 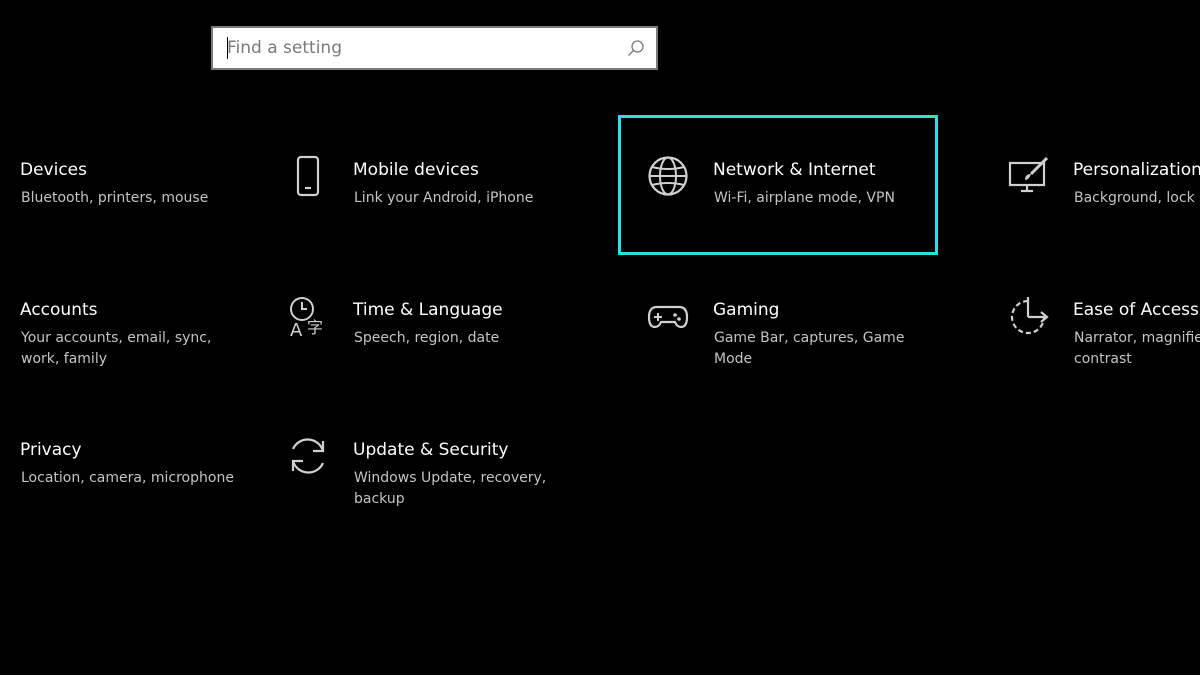 What do you see at coordinates (794, 170) in the screenshot?
I see `tile-title: Network & Internet` at bounding box center [794, 170].